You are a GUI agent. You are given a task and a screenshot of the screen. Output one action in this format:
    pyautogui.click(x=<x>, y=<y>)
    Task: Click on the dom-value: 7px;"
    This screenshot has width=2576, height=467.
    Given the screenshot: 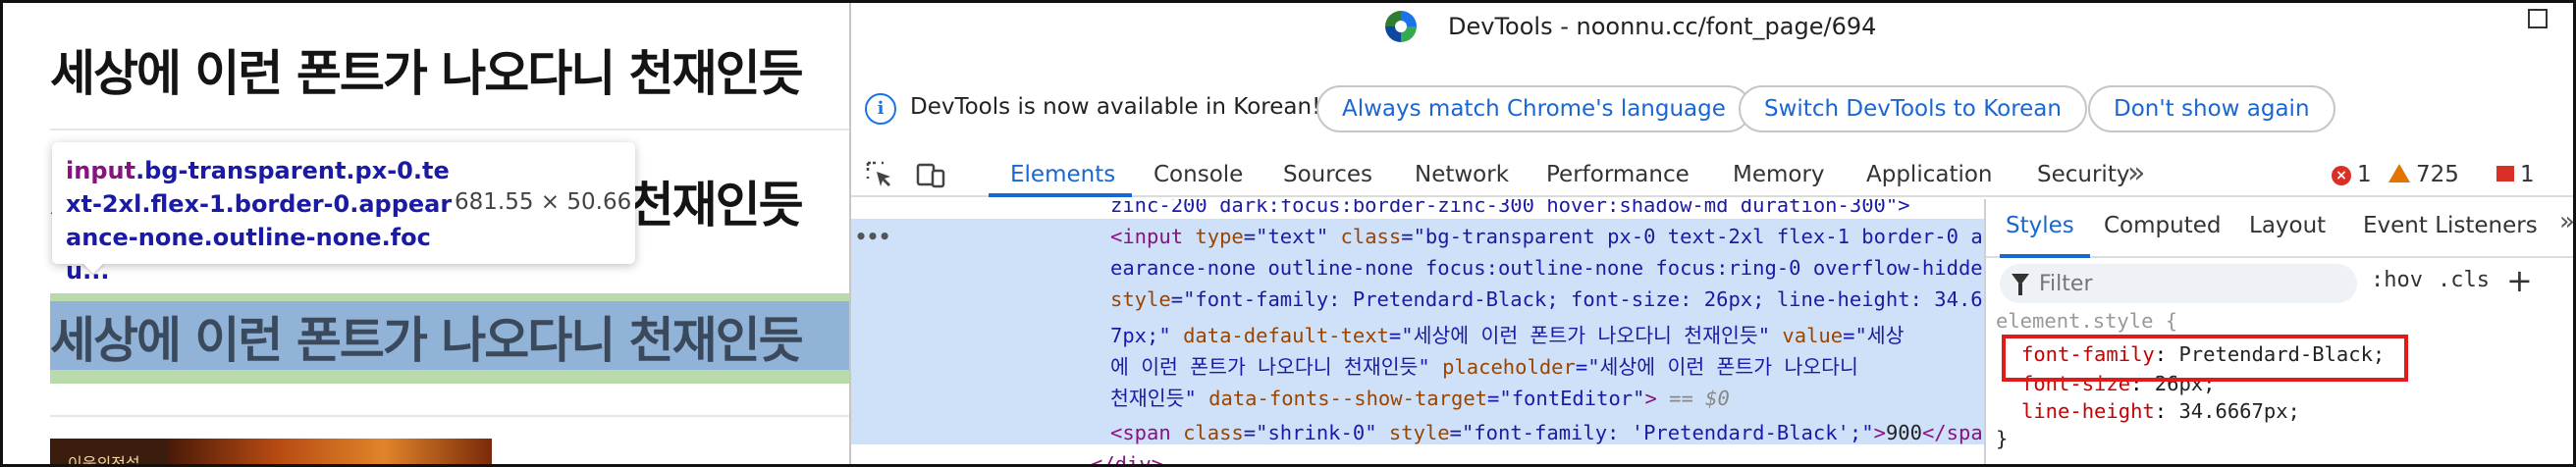 What is the action you would take?
    pyautogui.click(x=1140, y=335)
    